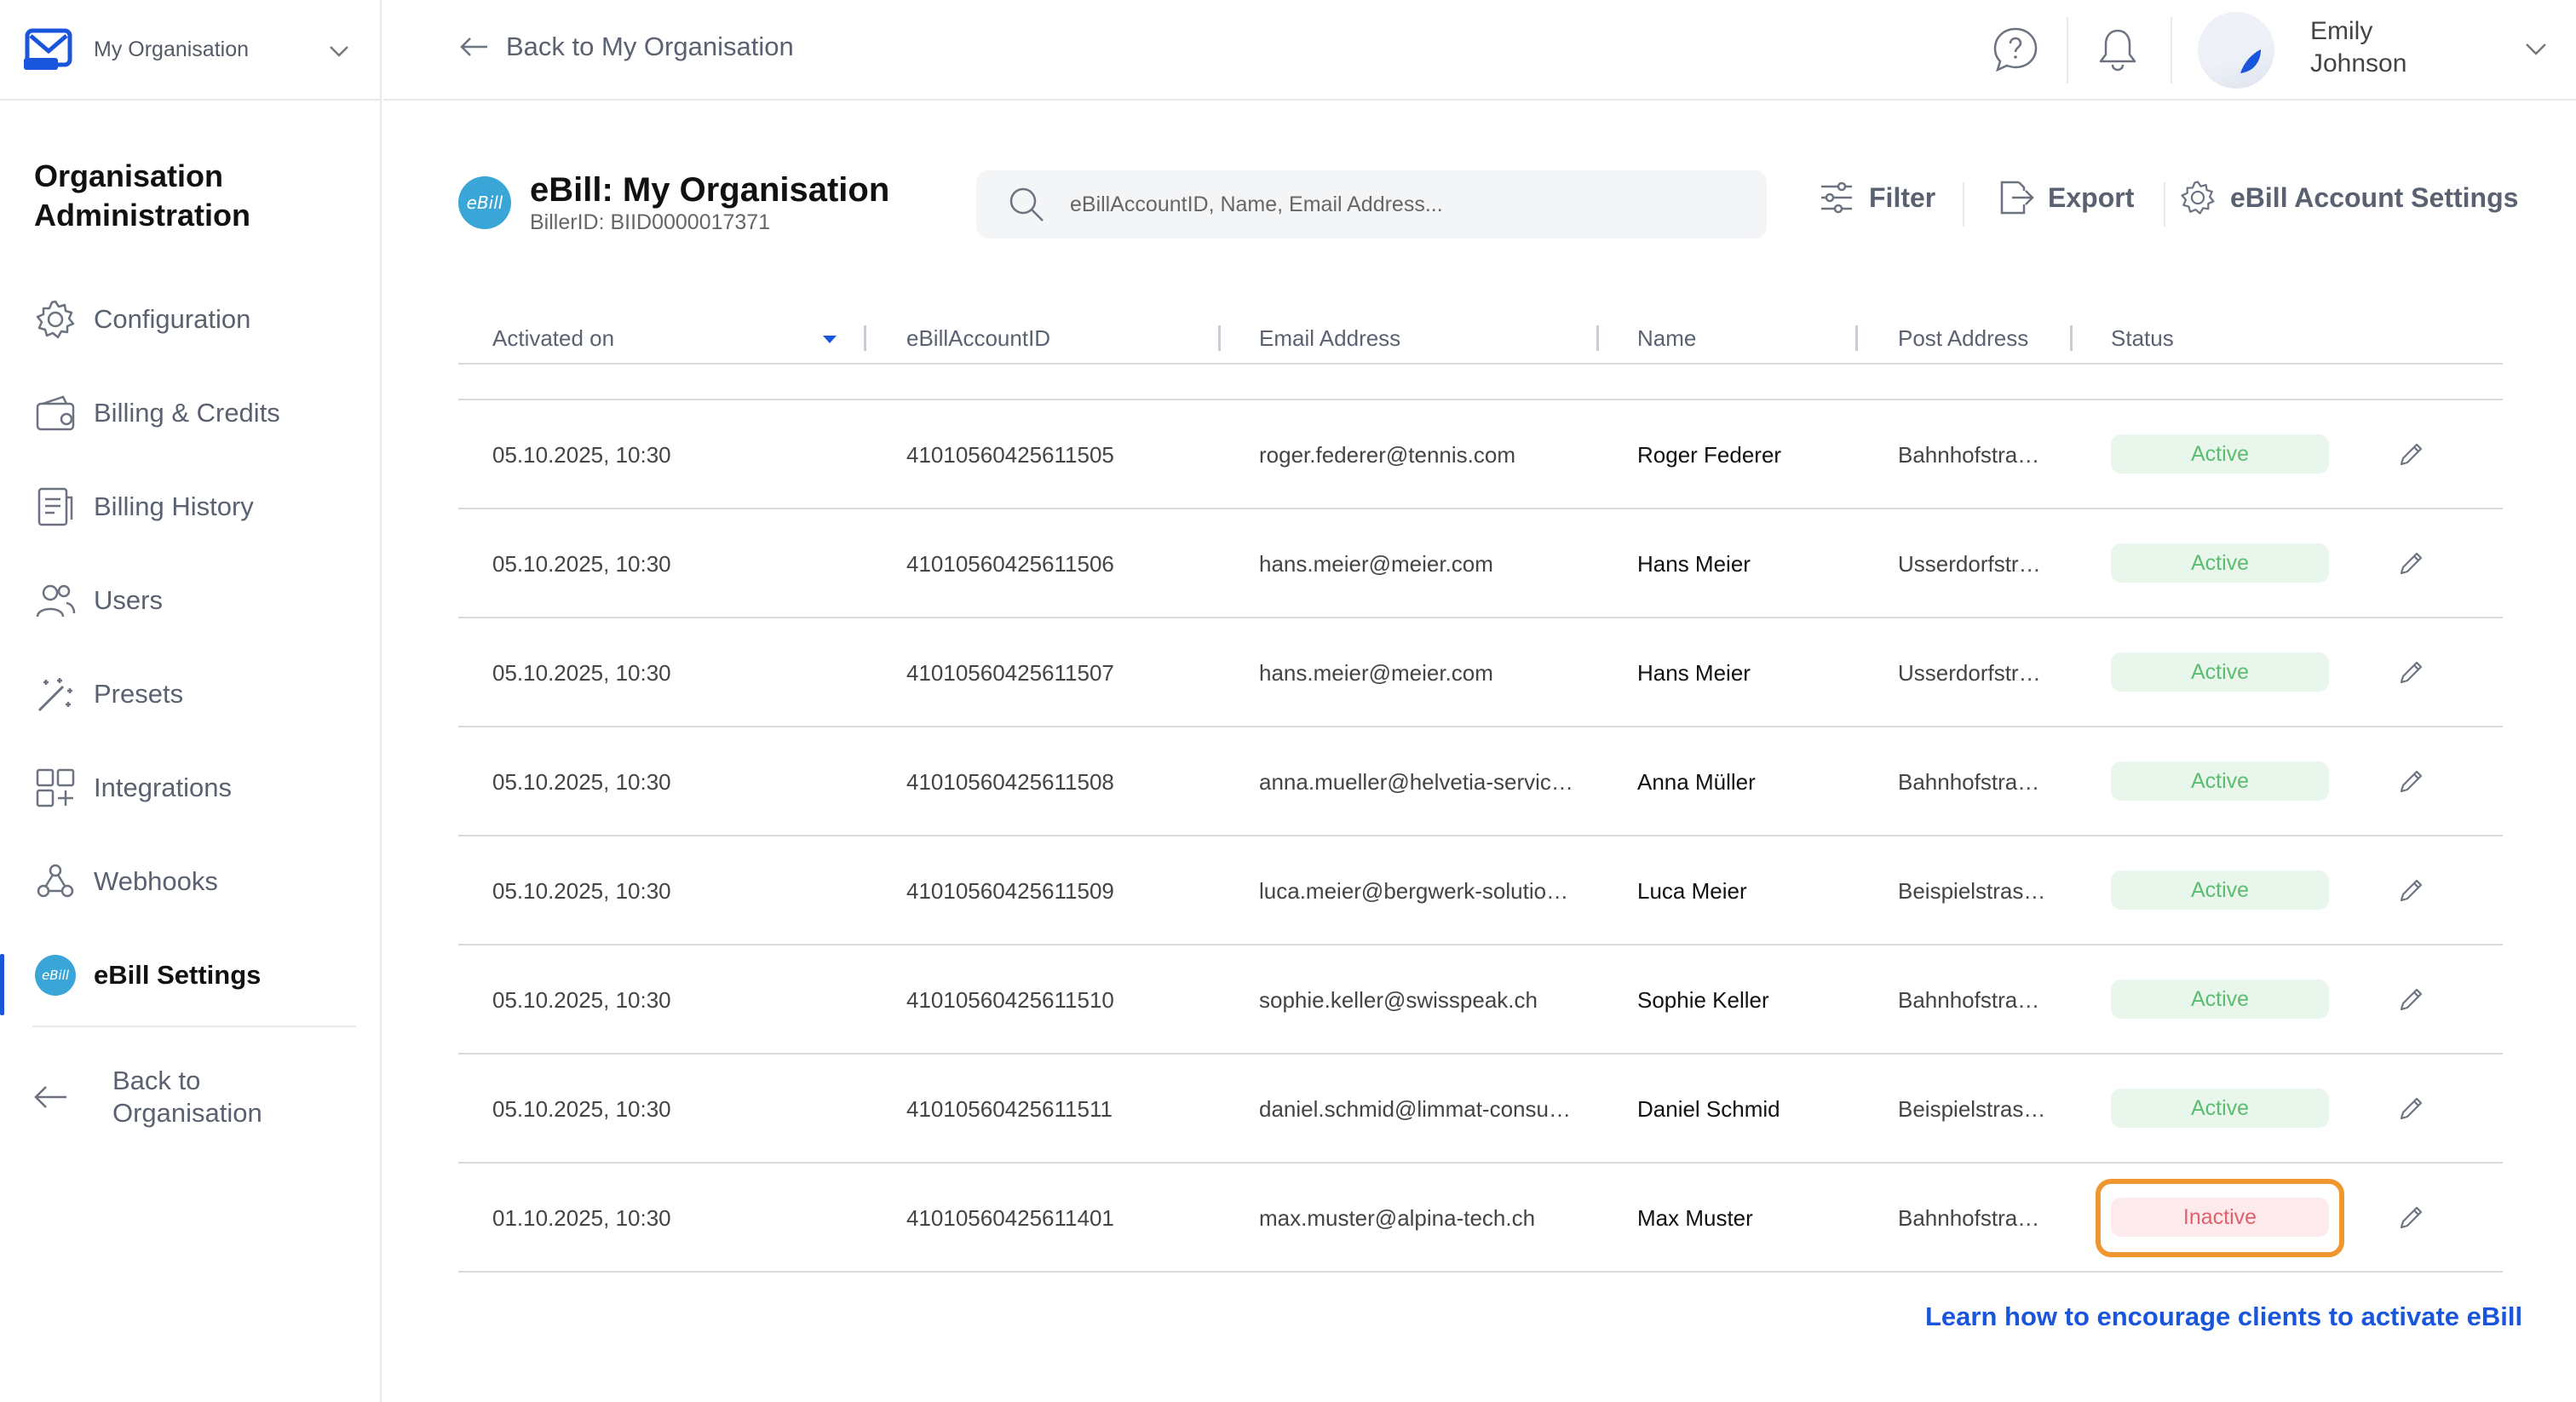 The height and width of the screenshot is (1402, 2576). What do you see at coordinates (178, 975) in the screenshot?
I see `sidebar-item-label: eBill Settings` at bounding box center [178, 975].